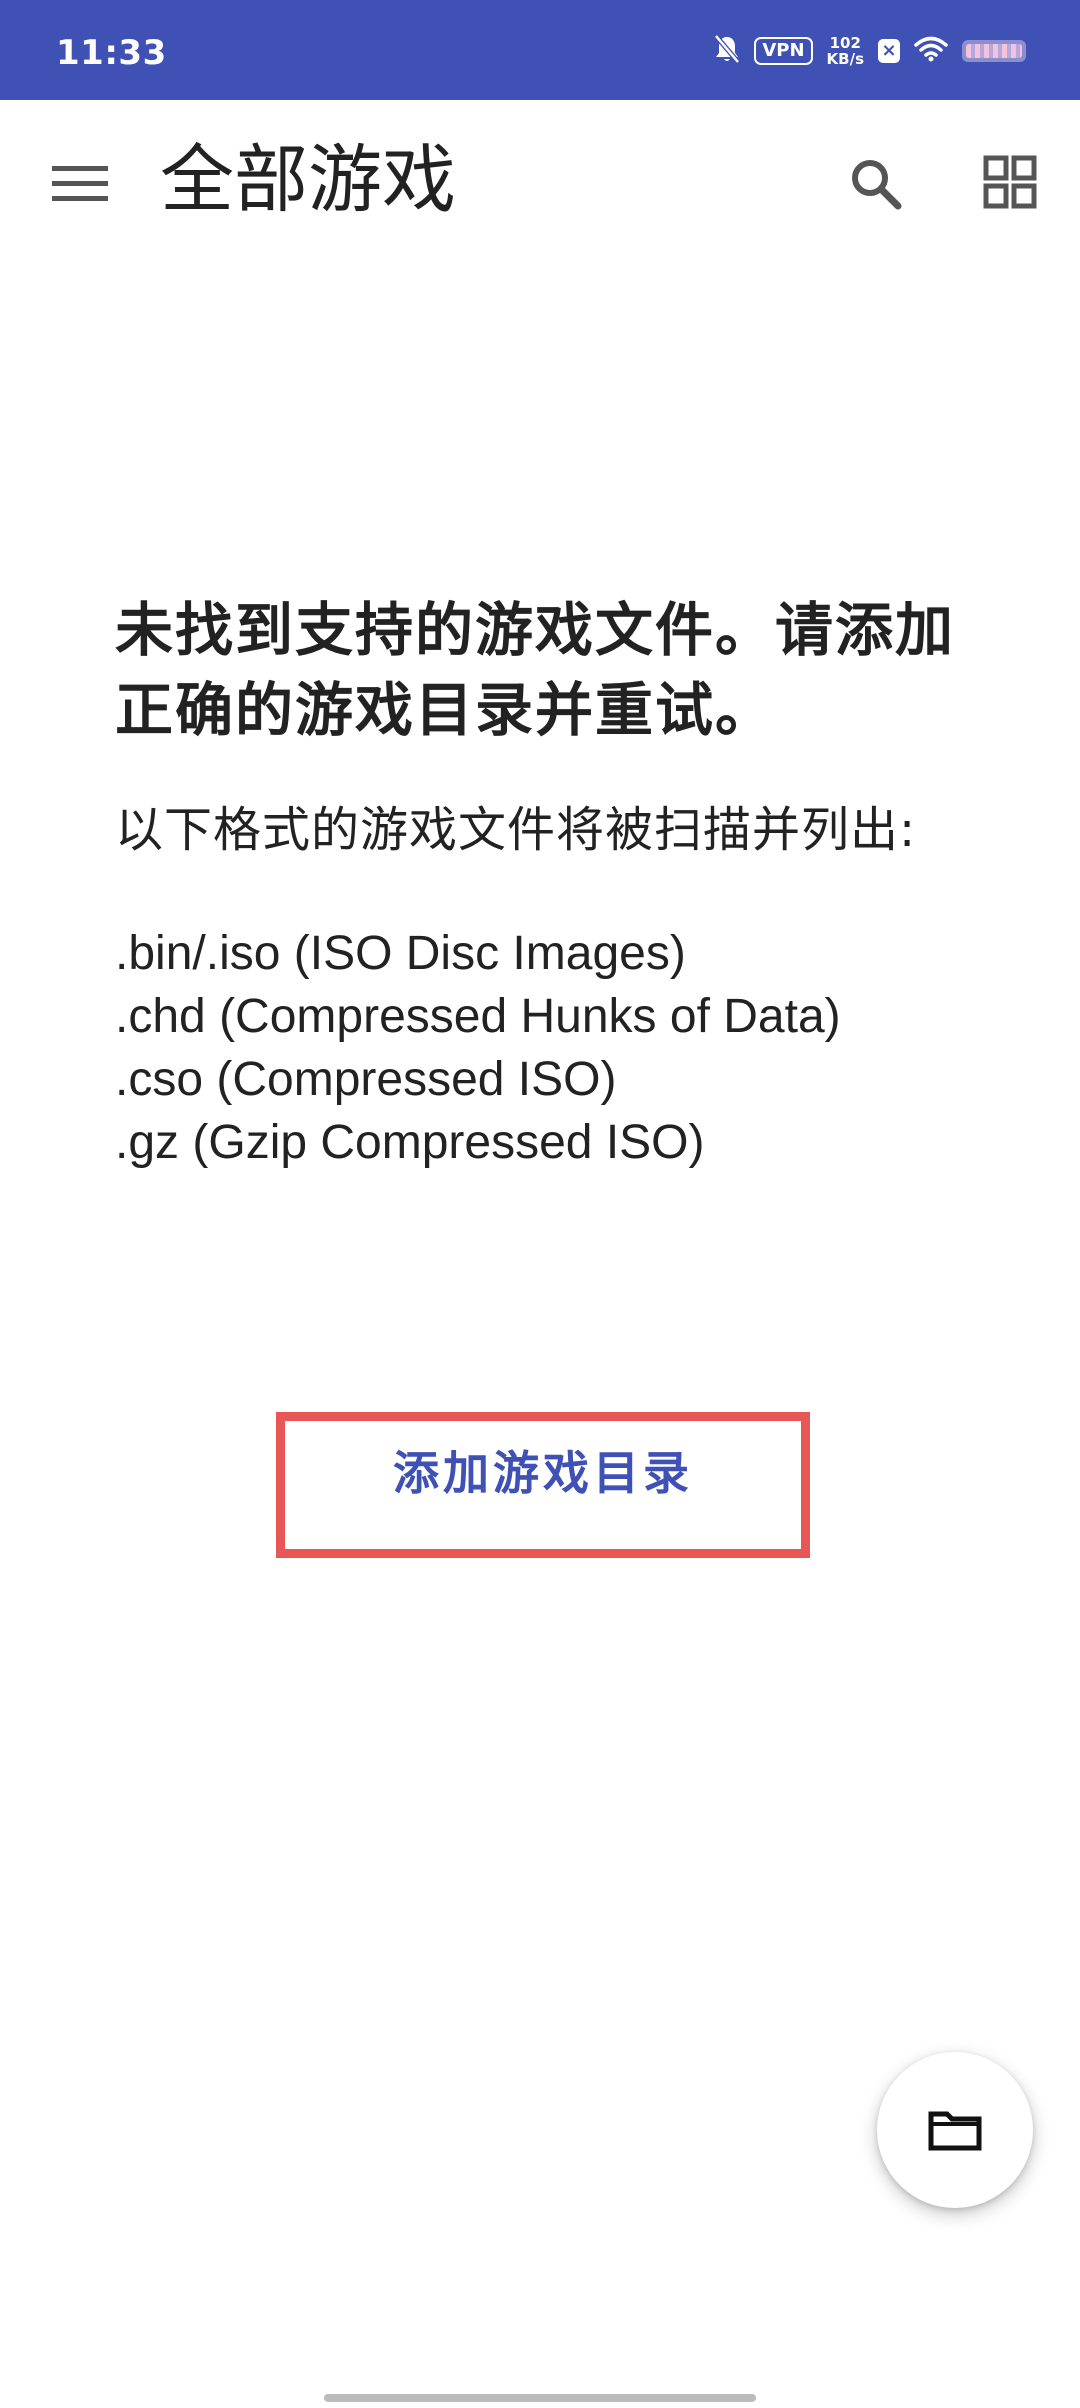 Image resolution: width=1080 pixels, height=2408 pixels. What do you see at coordinates (308, 180) in the screenshot?
I see `page-title: 全部游戏` at bounding box center [308, 180].